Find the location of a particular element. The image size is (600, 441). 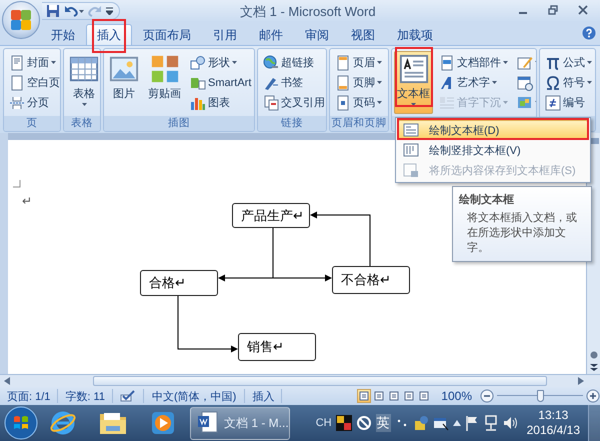

group-label: 页 is located at coordinates (32, 123).